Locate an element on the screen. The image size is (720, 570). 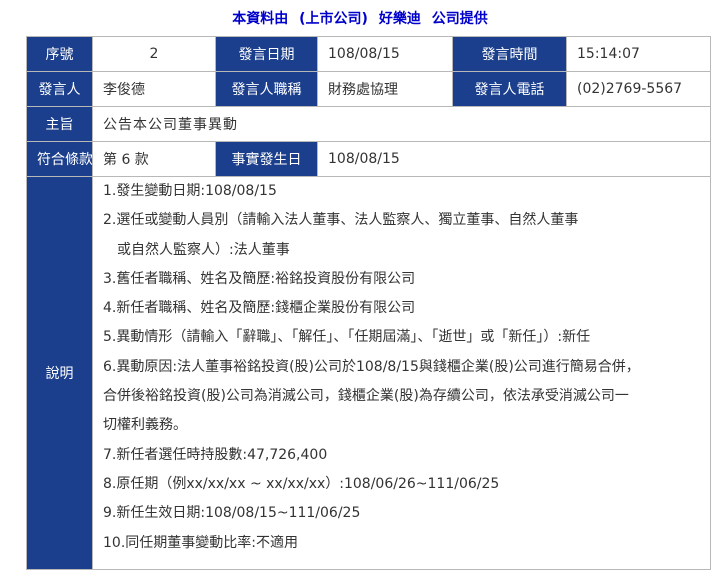
source-header: 本資料由 (上市公司) 好樂迪 公司提供 is located at coordinates (360, 18).